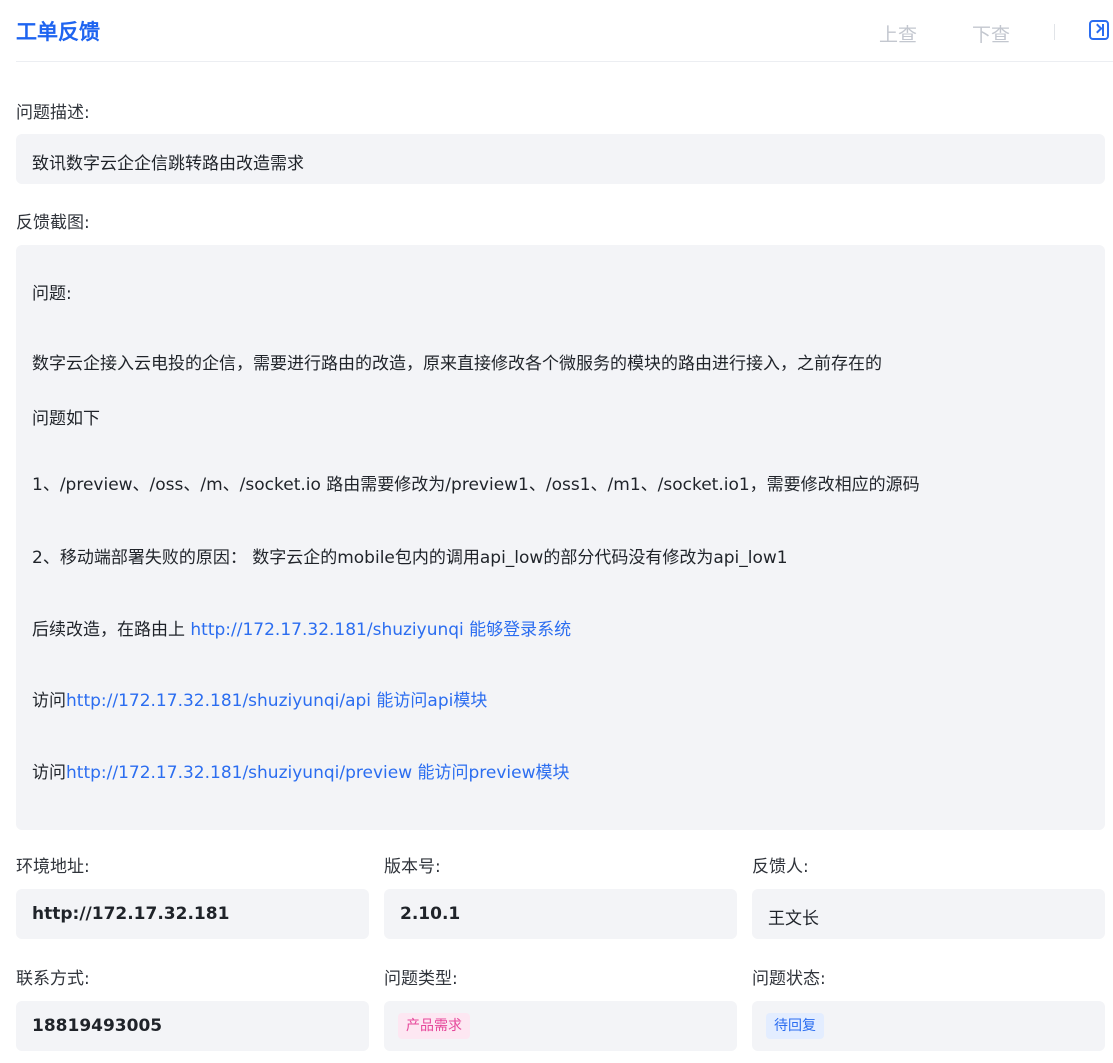 The image size is (1113, 1063). I want to click on preview-suffix: 能访问preview模块, so click(491, 773).